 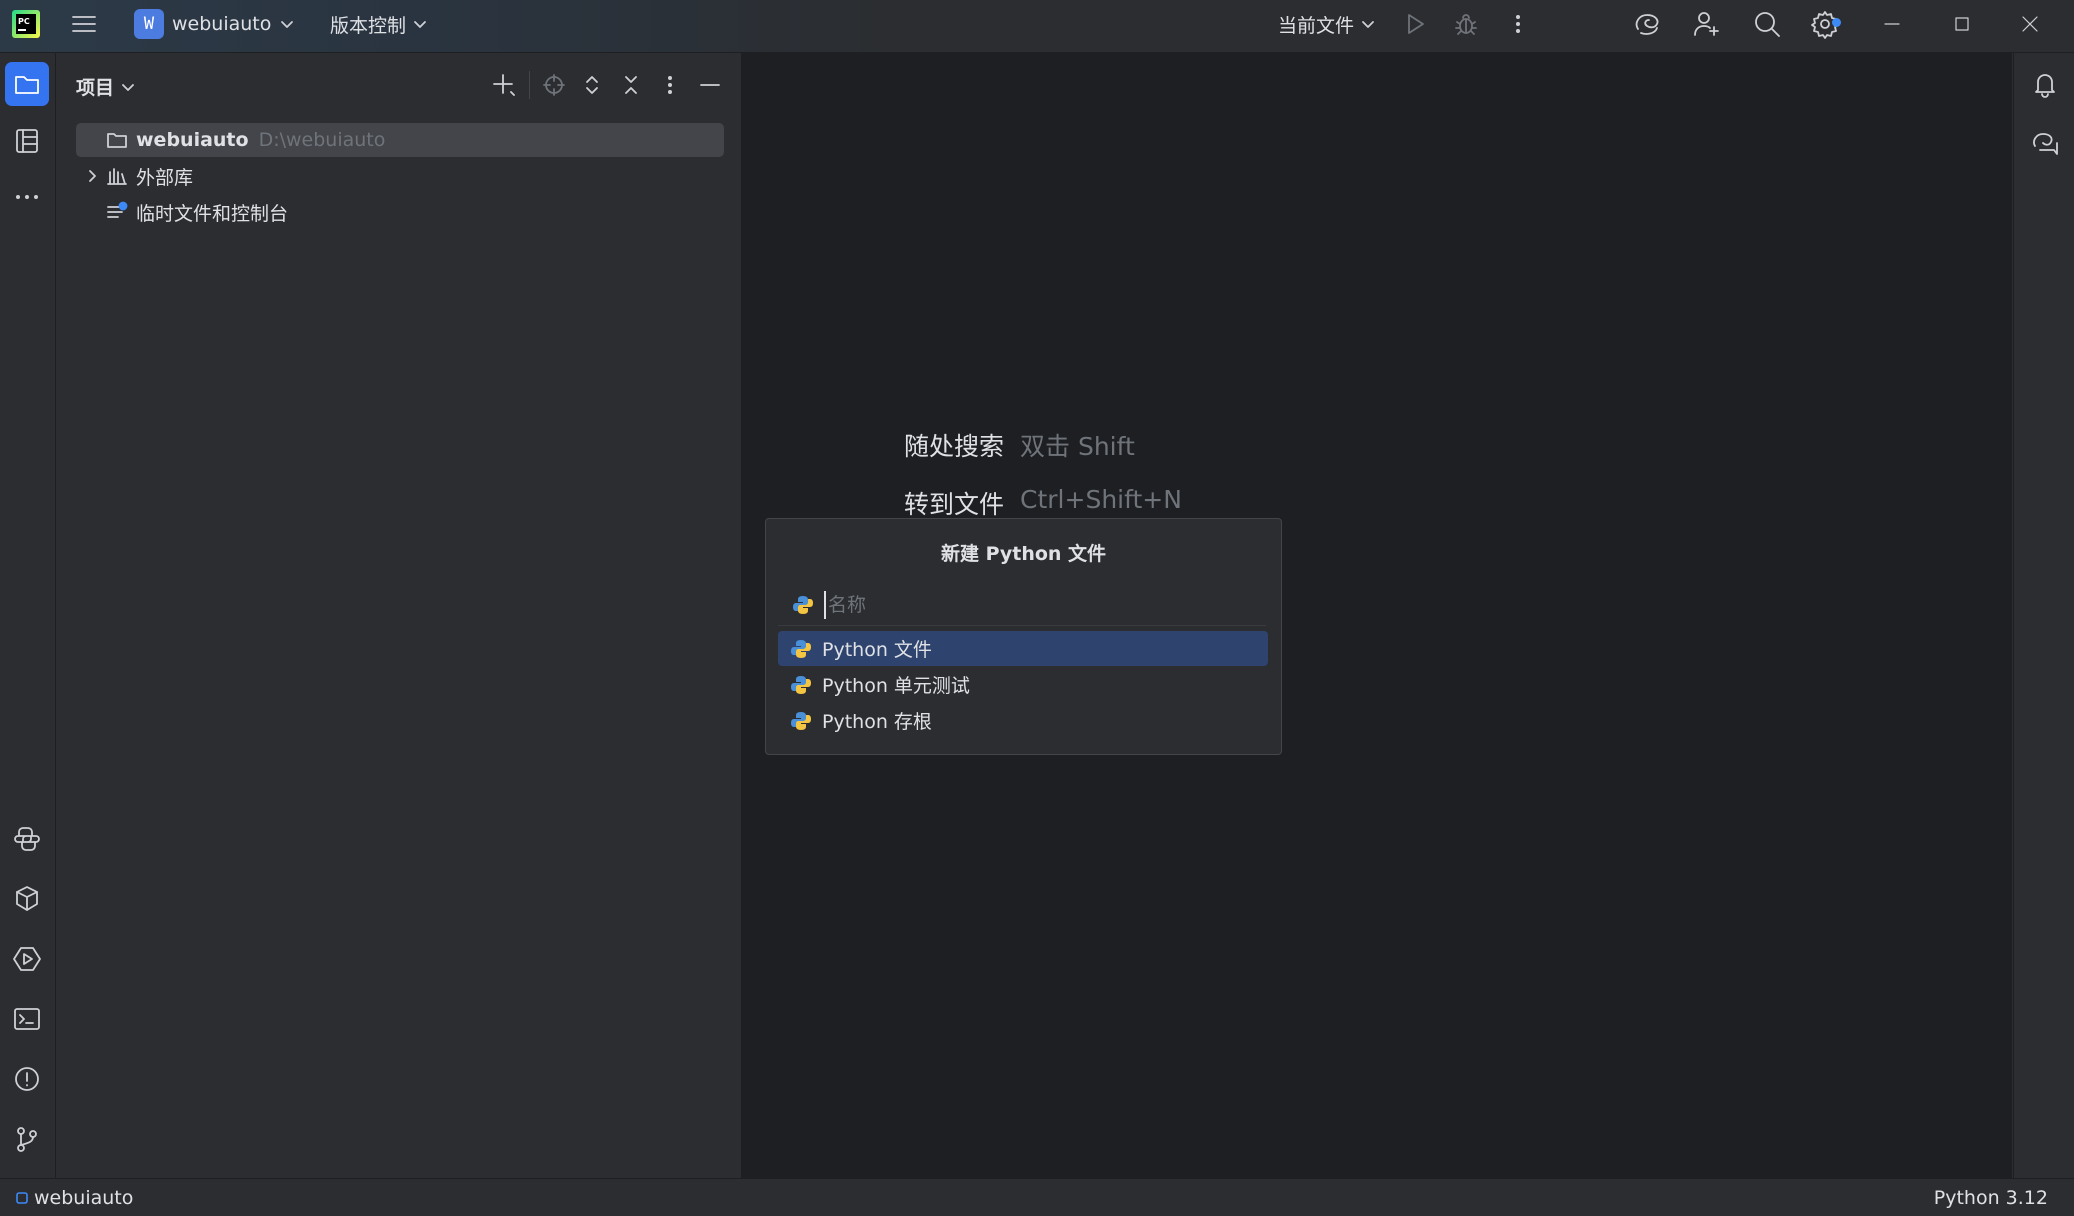 I want to click on project-tool-button, so click(x=27, y=84).